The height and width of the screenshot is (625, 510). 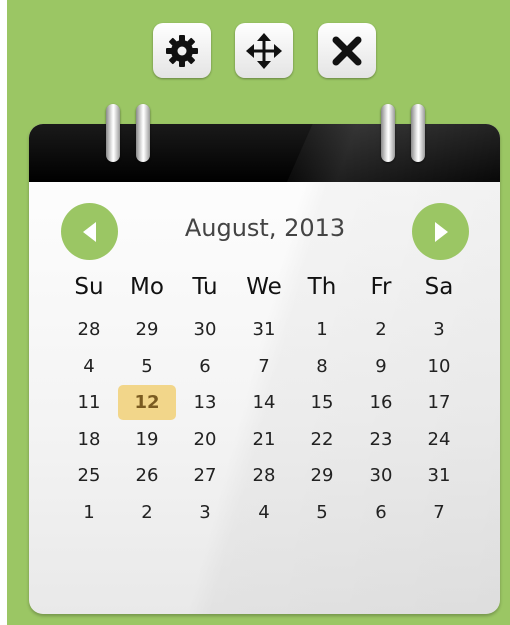 I want to click on calendar-day: 1, so click(x=322, y=330).